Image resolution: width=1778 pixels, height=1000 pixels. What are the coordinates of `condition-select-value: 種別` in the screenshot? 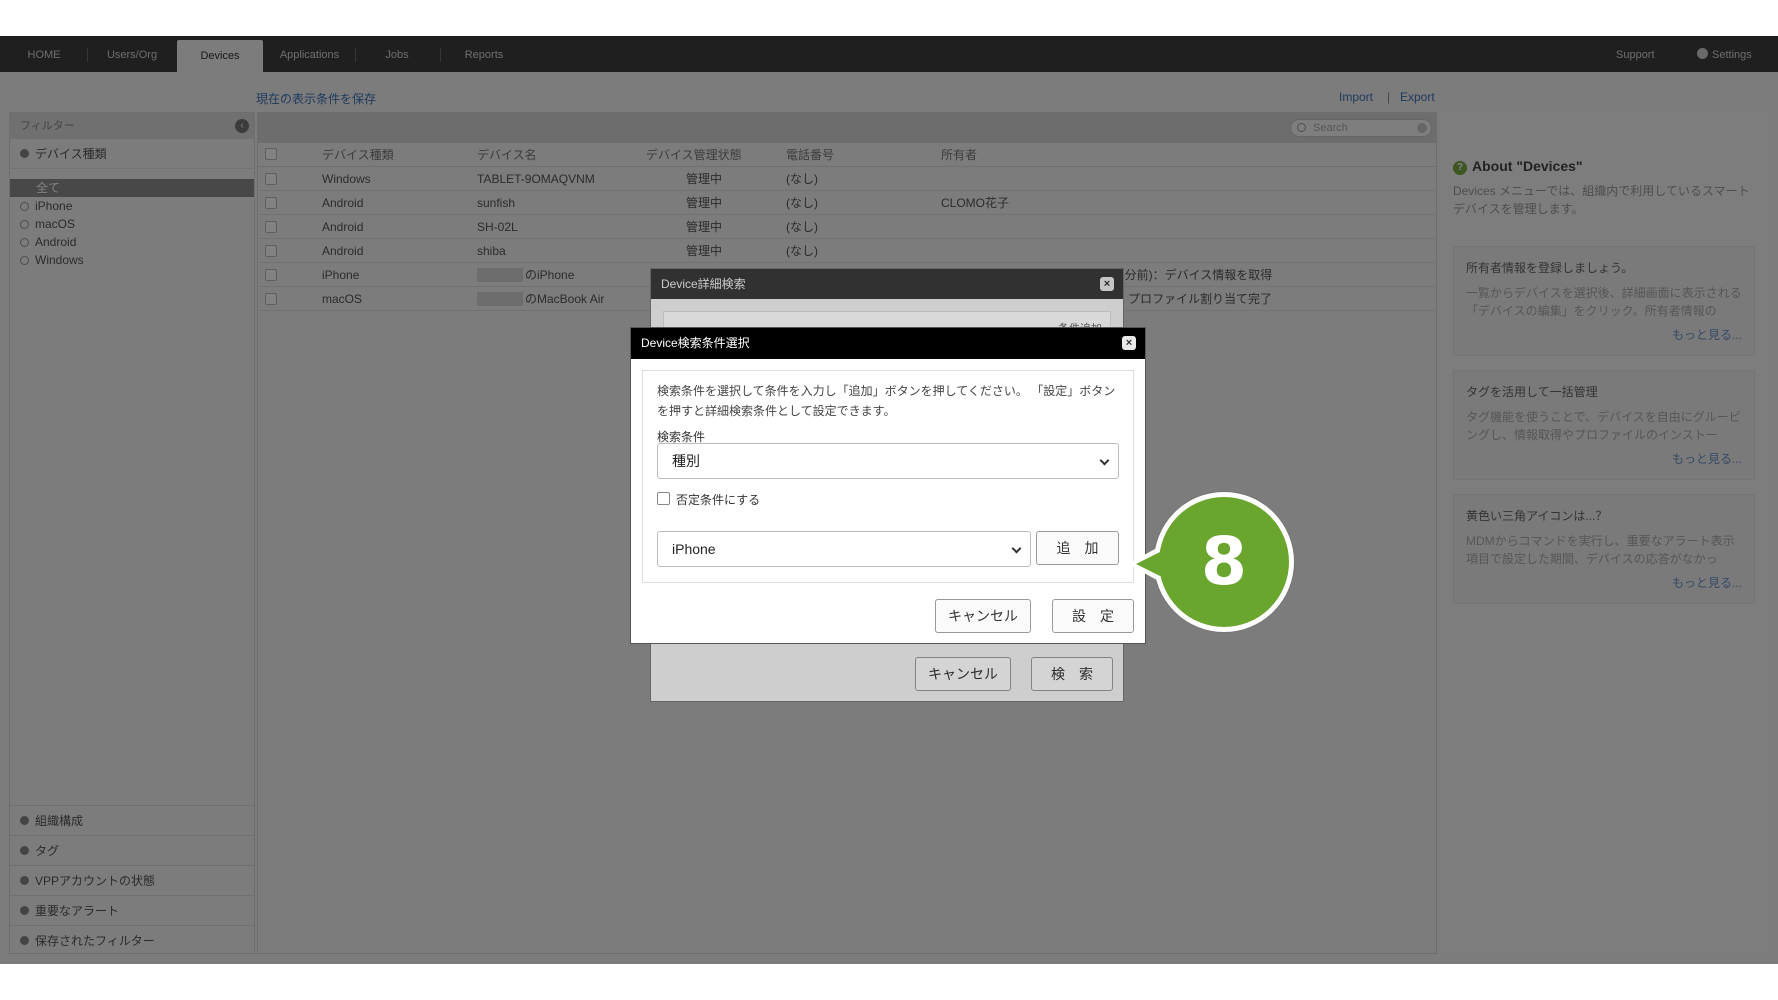 It's located at (686, 461).